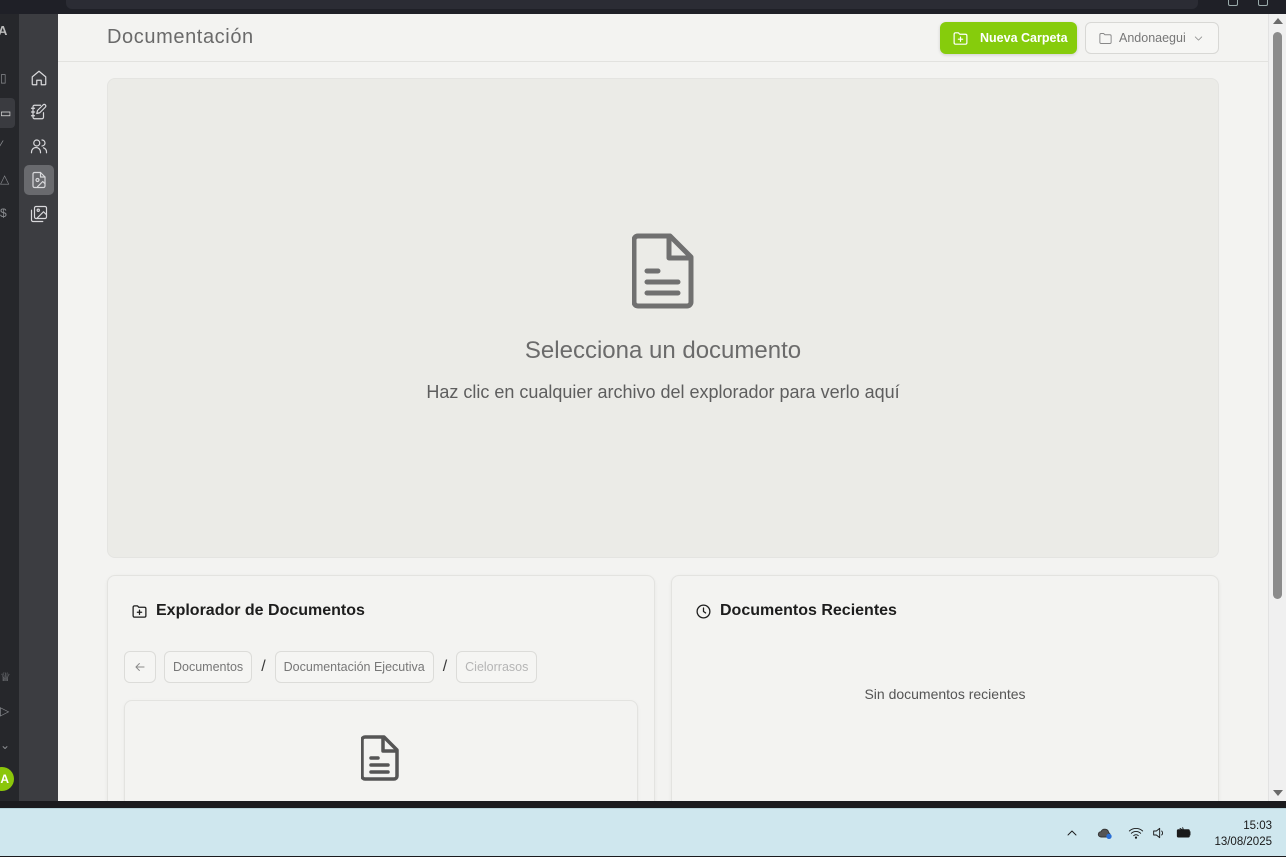  I want to click on nav-users-button, so click(39, 146).